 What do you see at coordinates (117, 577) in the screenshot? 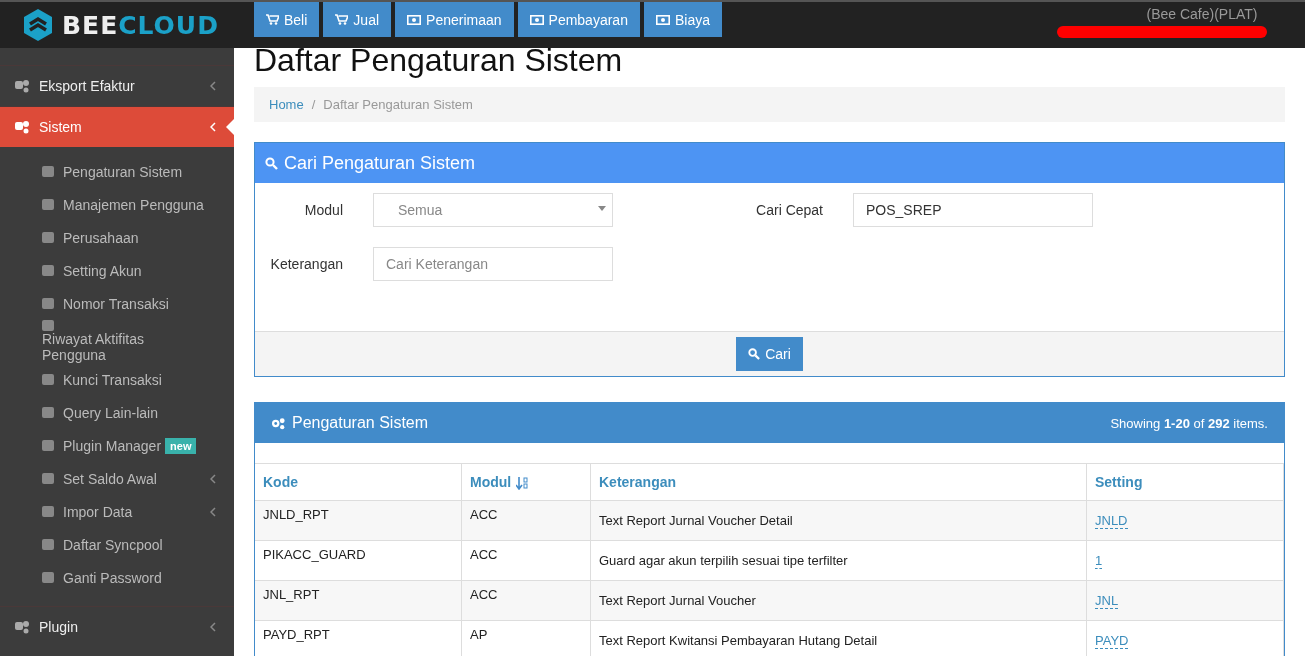
I see `sidebar-subitem: Ganti Password` at bounding box center [117, 577].